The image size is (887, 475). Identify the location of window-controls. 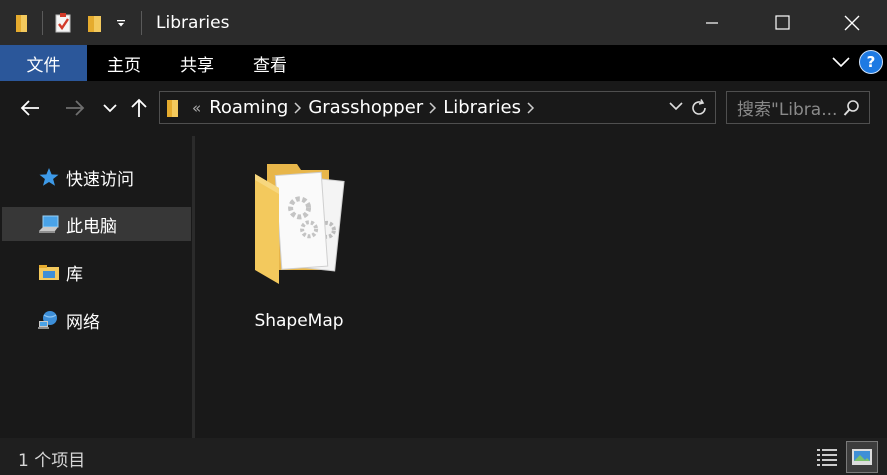
(782, 22).